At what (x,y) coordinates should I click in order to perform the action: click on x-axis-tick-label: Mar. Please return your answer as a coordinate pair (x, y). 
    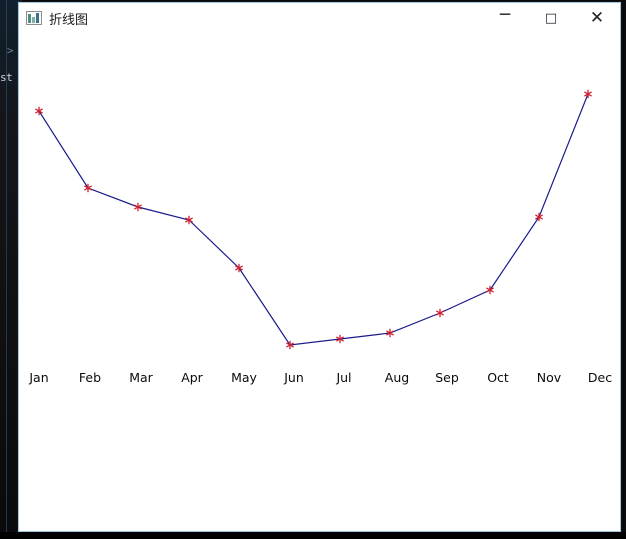
    Looking at the image, I should click on (141, 377).